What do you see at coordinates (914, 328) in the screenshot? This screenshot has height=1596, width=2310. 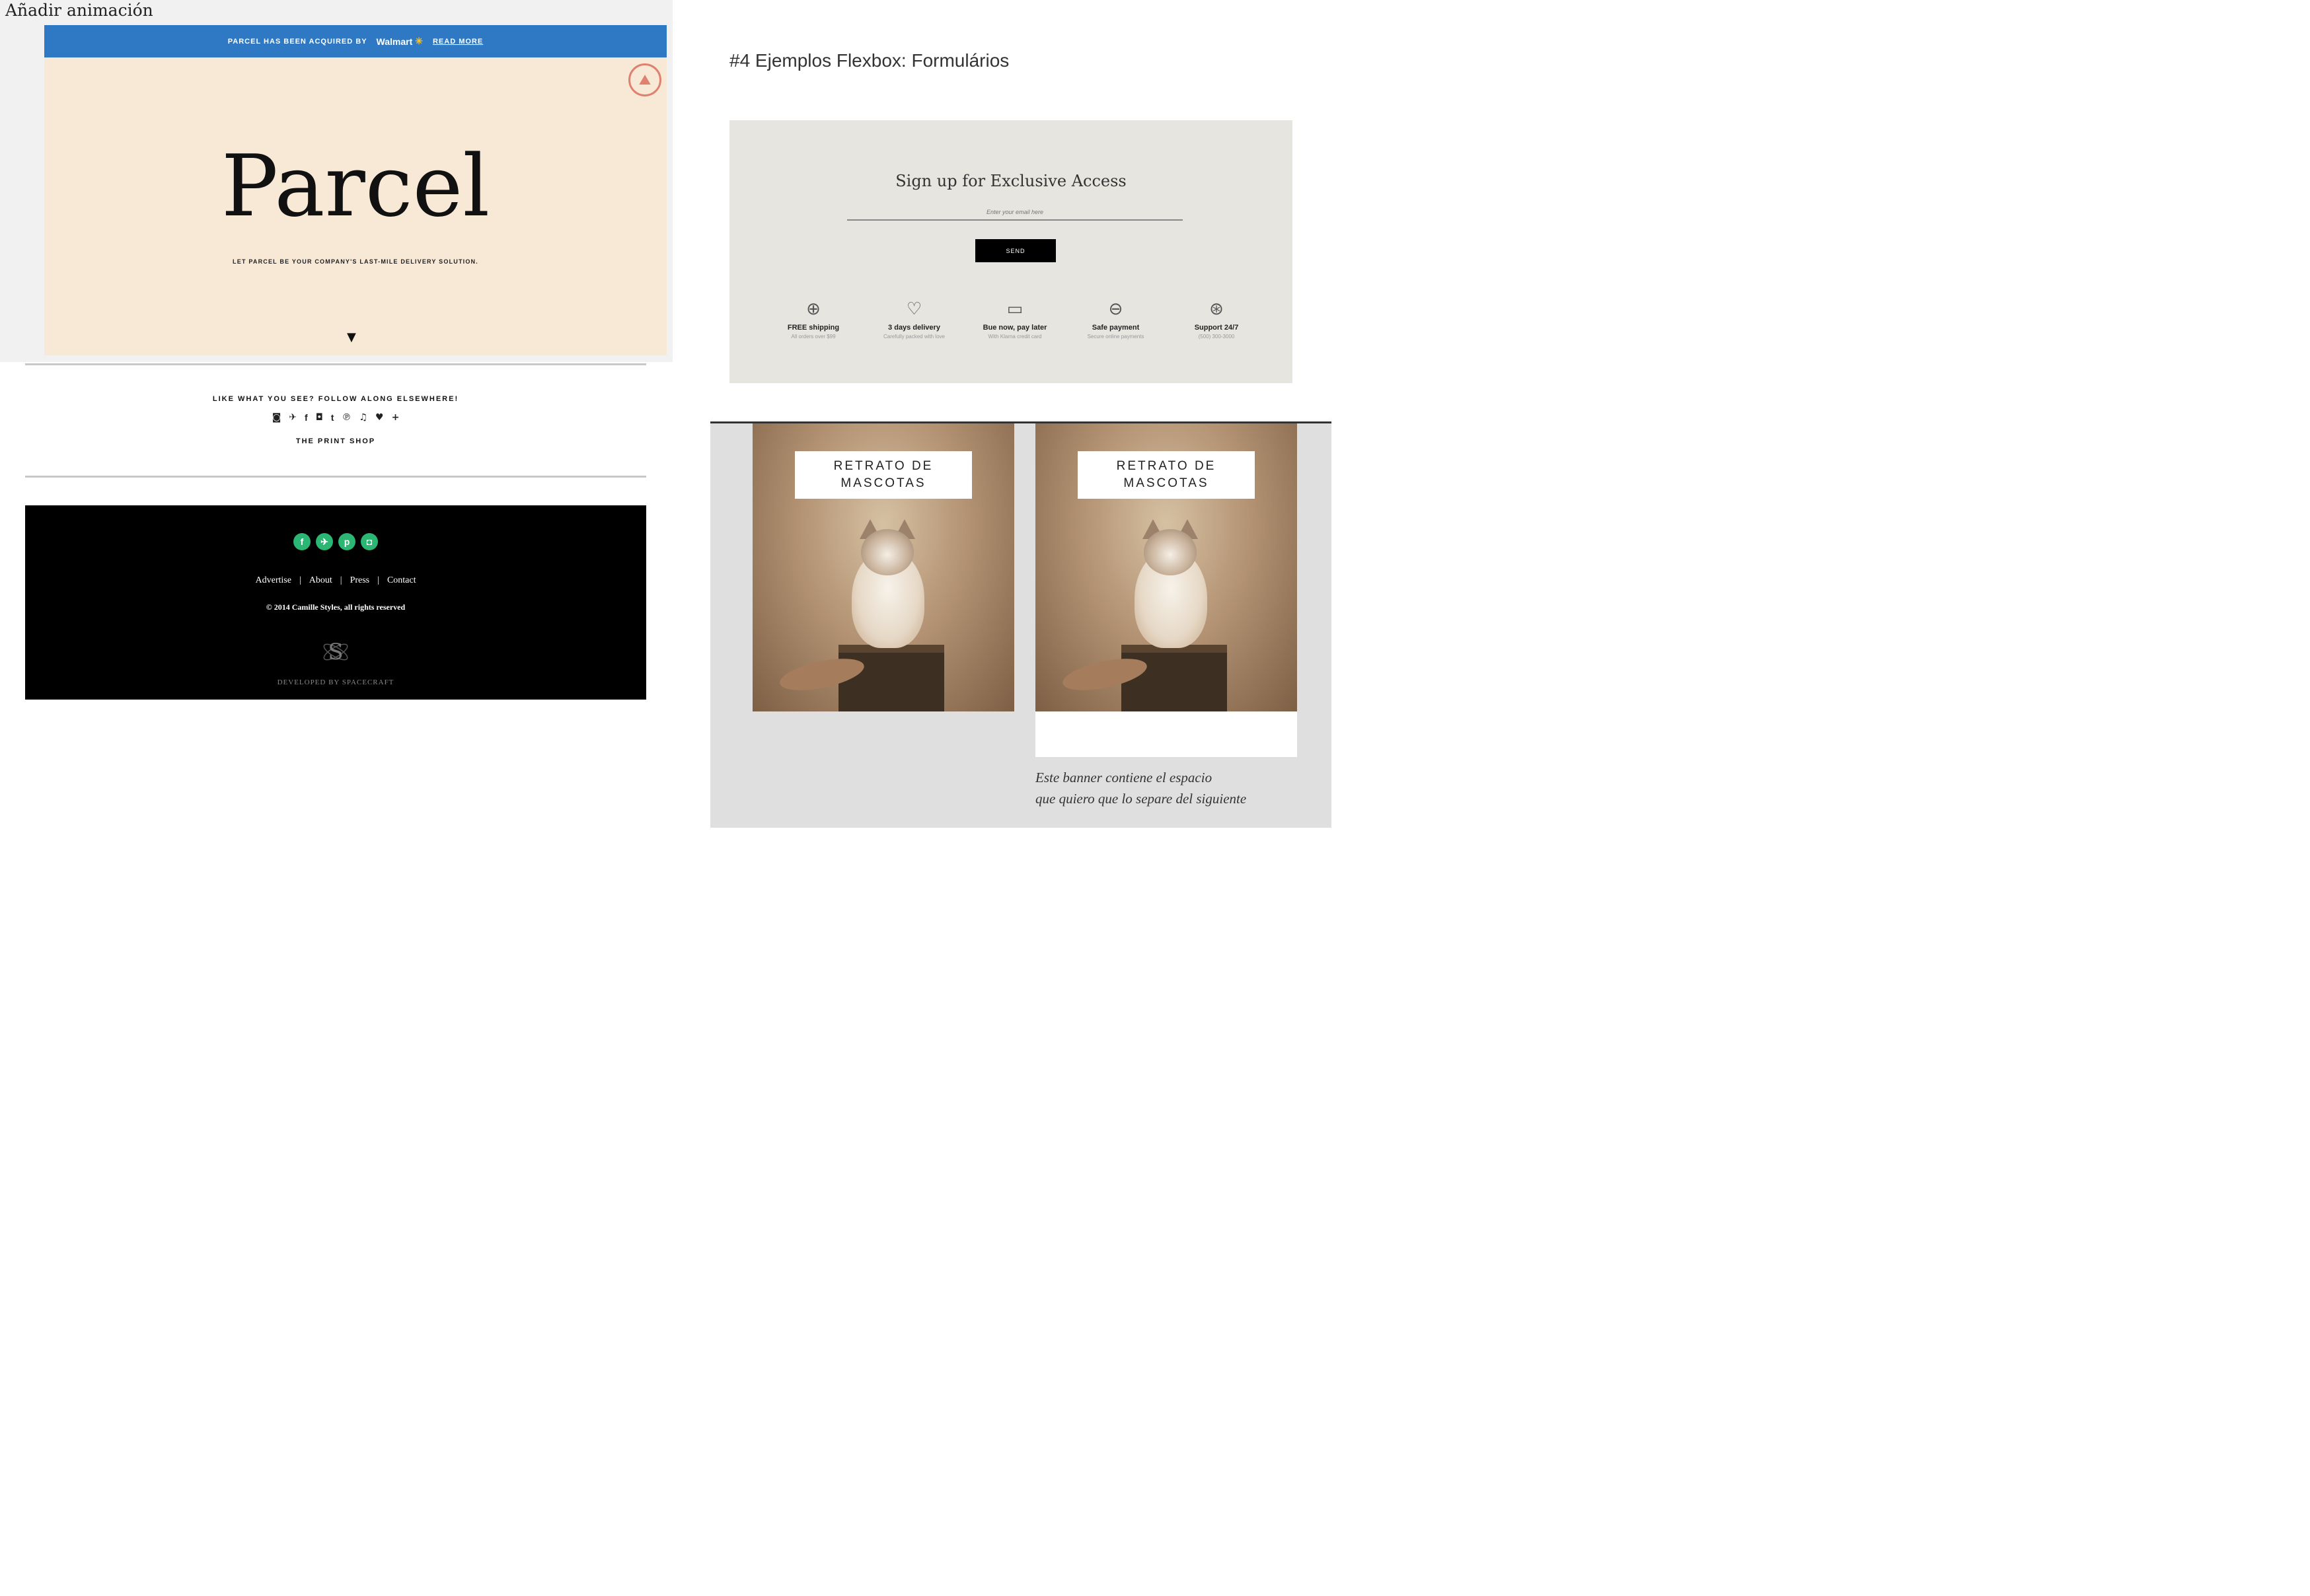 I see `feature-title: 3 days delivery` at bounding box center [914, 328].